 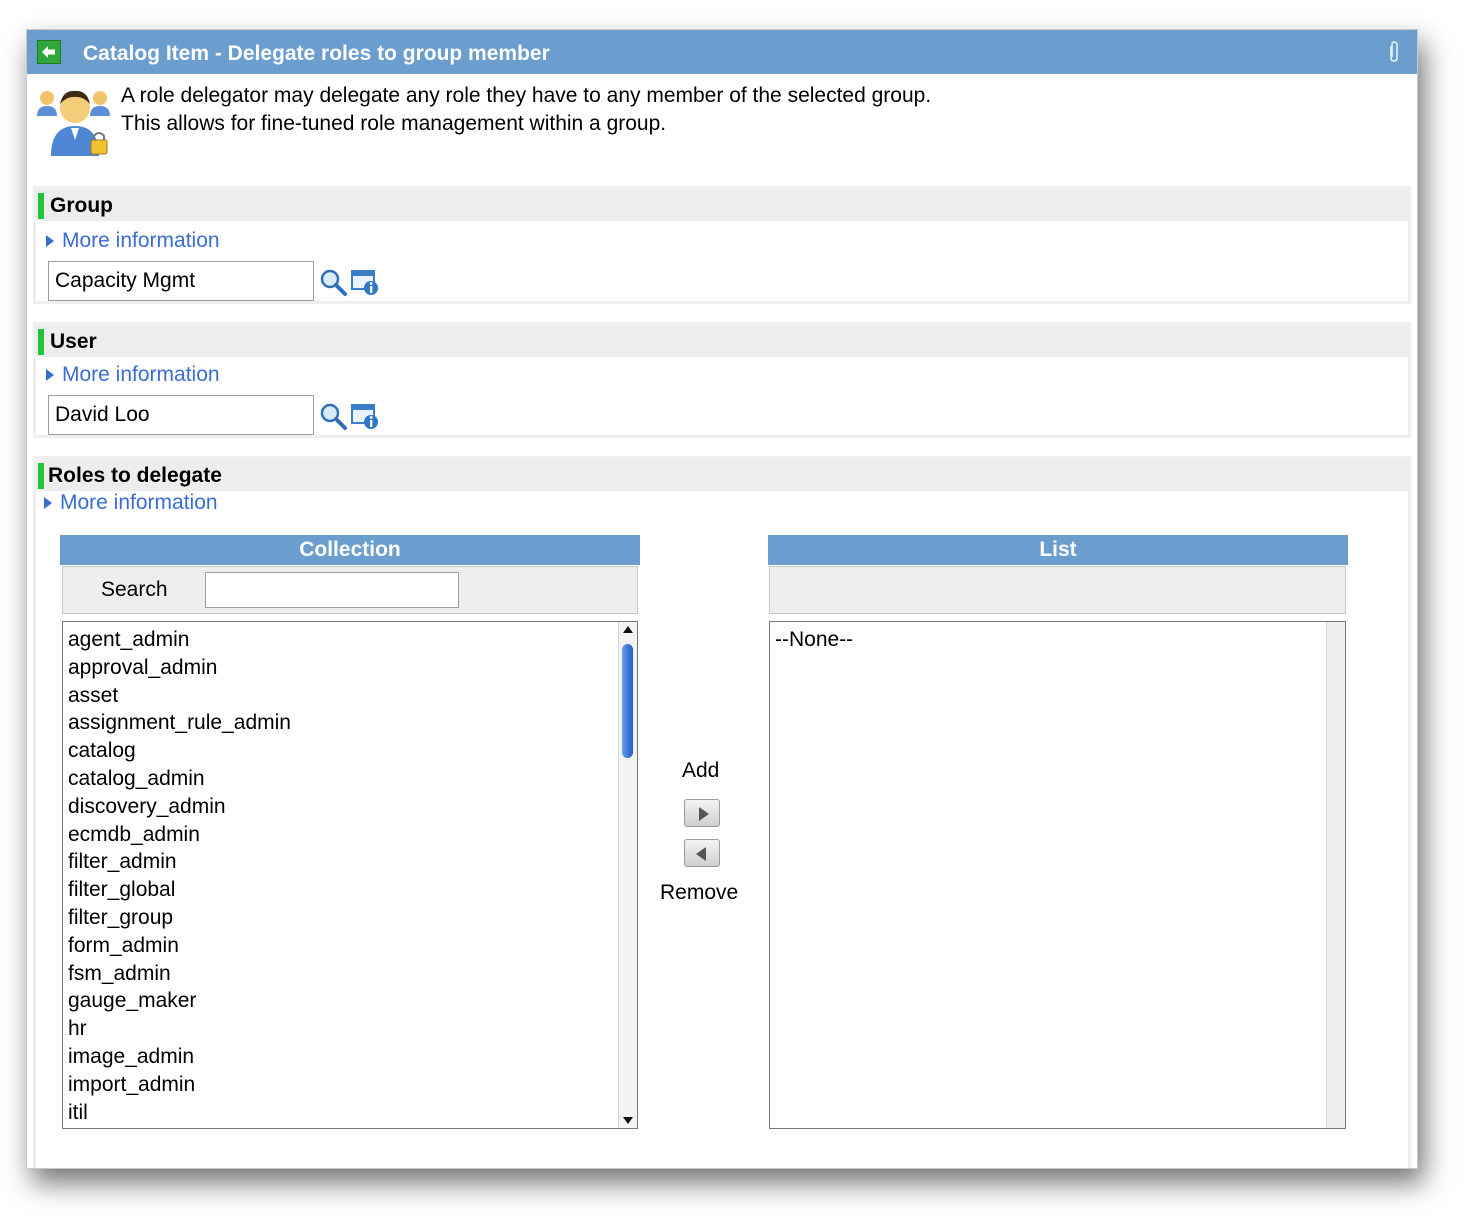 I want to click on collection-option: assignment_rule_admin, so click(x=179, y=723).